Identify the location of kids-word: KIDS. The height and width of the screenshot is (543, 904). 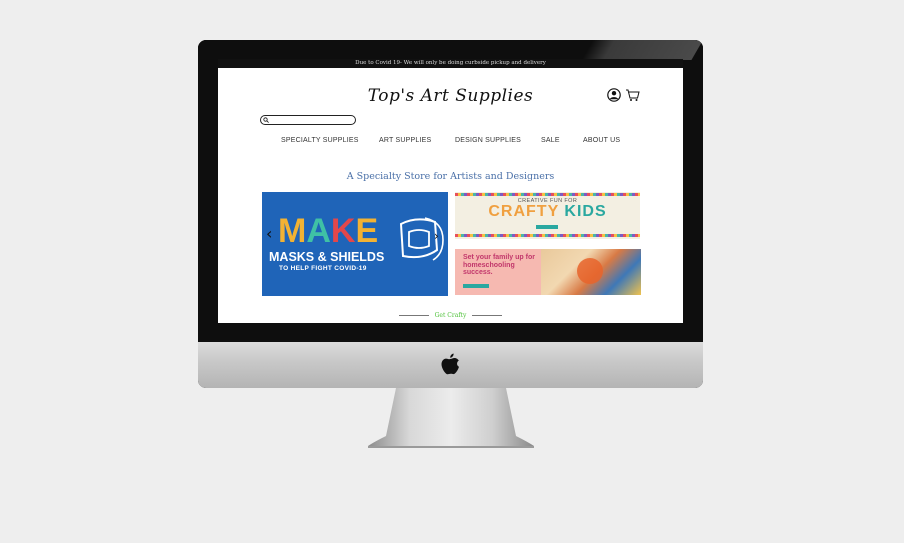
(585, 211).